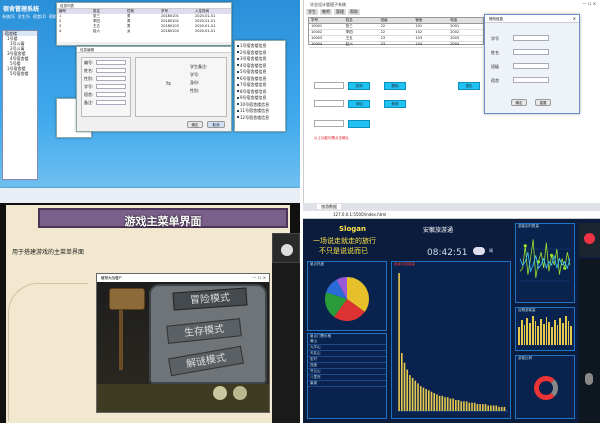 This screenshot has width=600, height=423. Describe the element at coordinates (361, 20) in the screenshot. I see `column-header: 姓名` at that location.